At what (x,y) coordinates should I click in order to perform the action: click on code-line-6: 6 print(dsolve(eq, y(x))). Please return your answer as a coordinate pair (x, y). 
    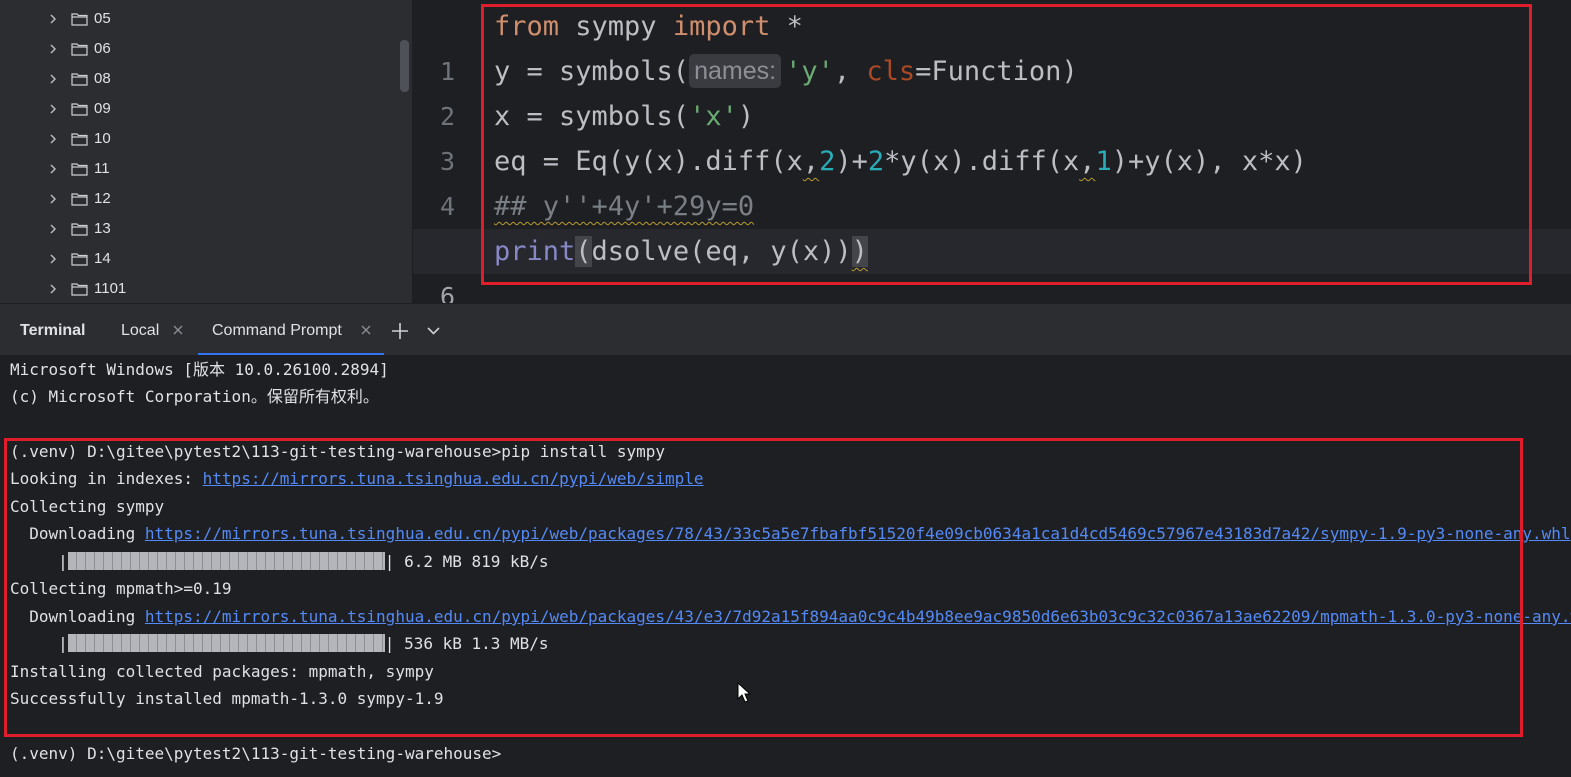
    Looking at the image, I should click on (992, 266).